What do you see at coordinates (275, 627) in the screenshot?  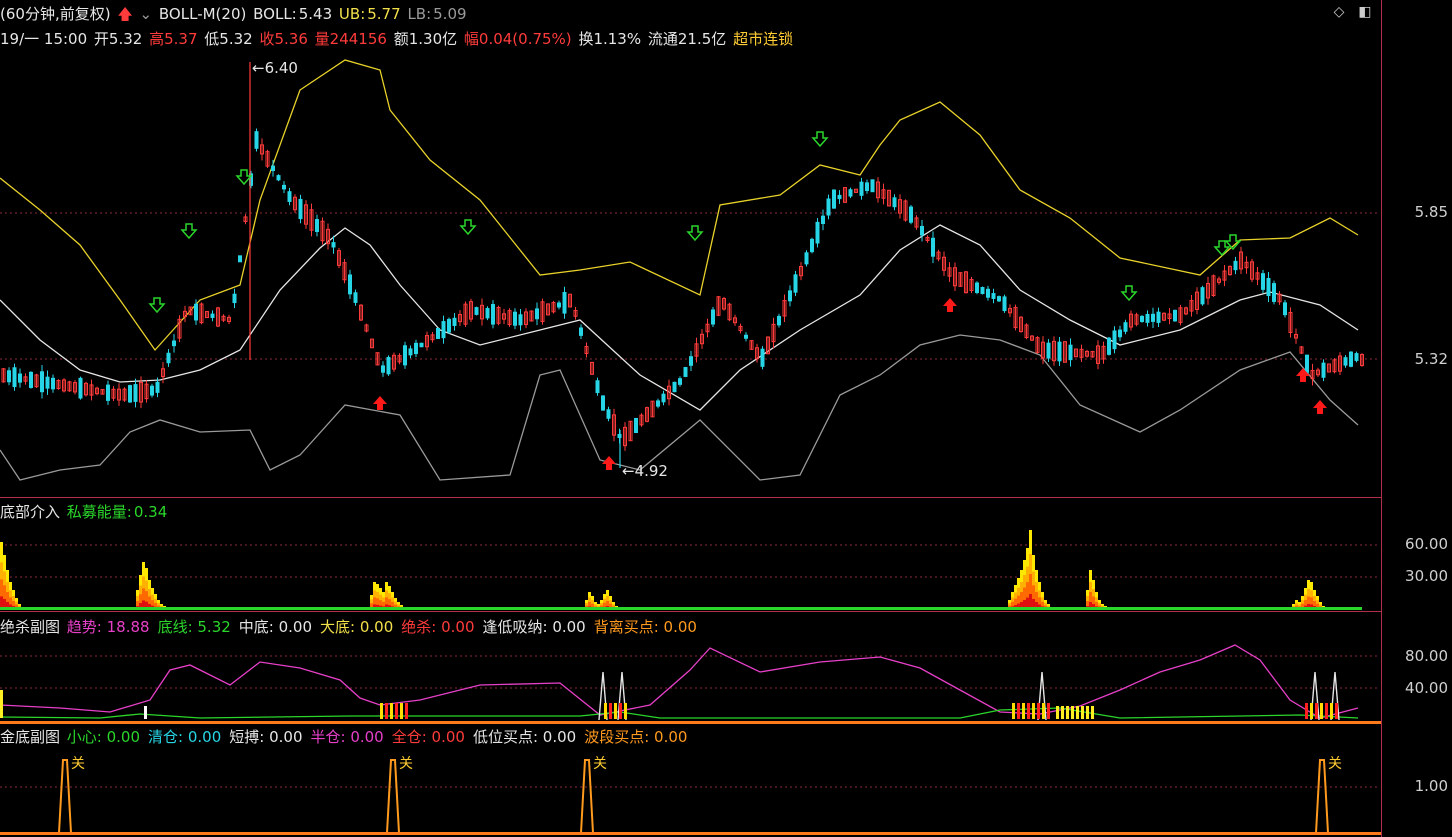 I see `panel2-item-2: 中底: 0.00` at bounding box center [275, 627].